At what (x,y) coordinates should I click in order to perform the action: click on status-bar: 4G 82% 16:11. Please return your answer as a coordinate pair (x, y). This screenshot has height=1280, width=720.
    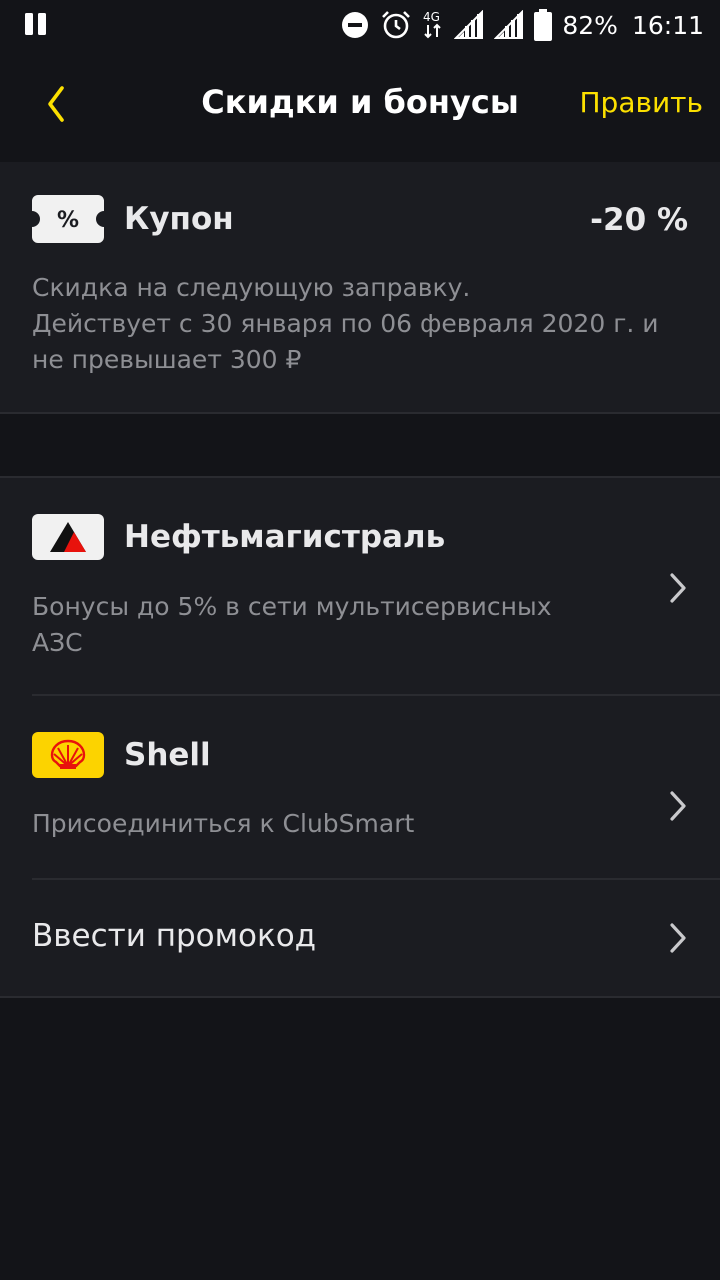
    Looking at the image, I should click on (360, 25).